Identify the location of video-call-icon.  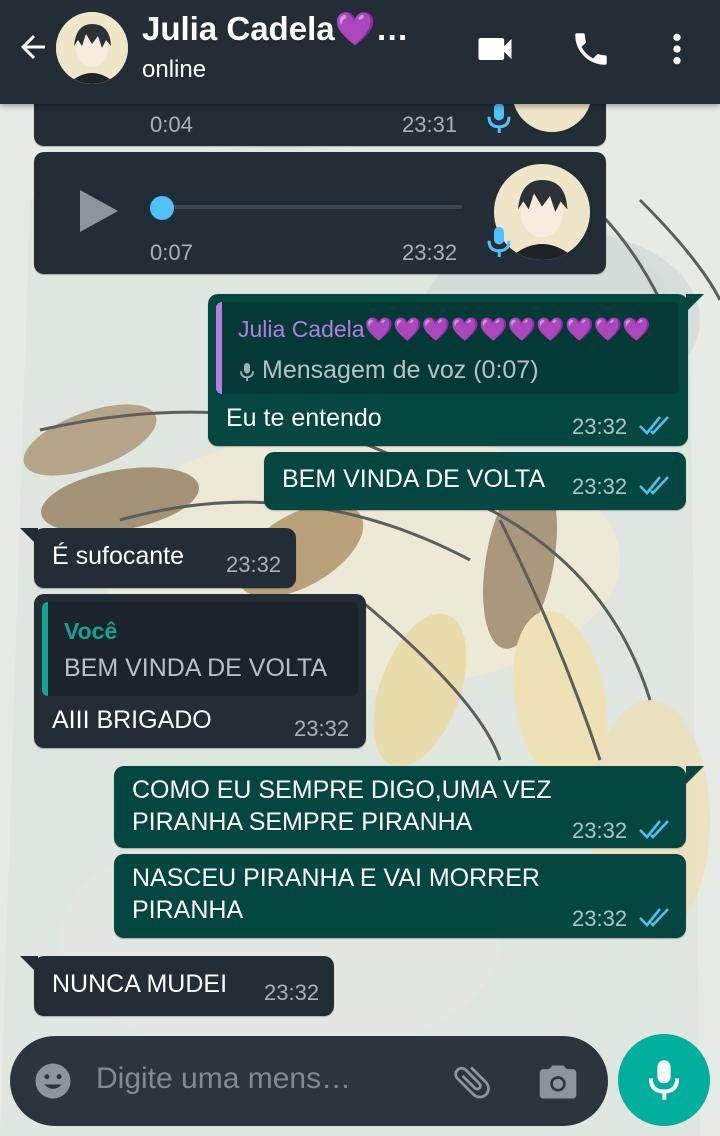
(495, 49).